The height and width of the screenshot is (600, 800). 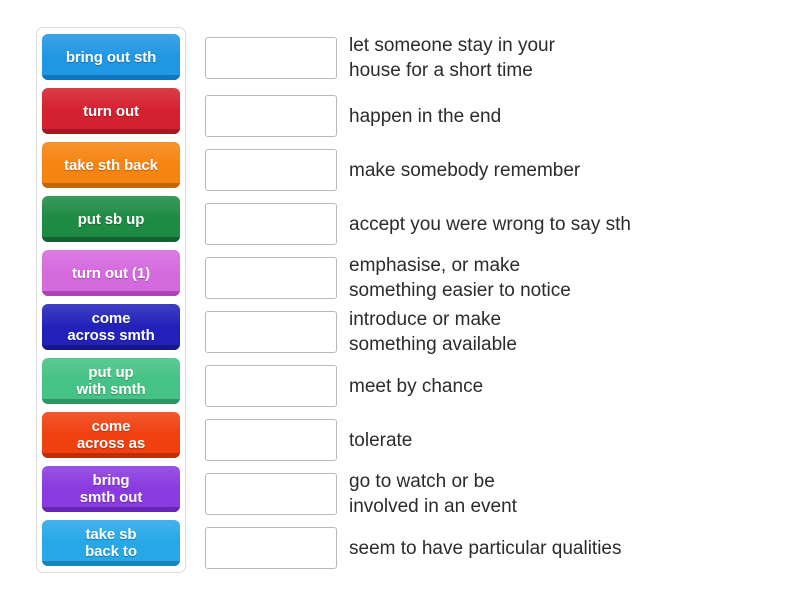 I want to click on word-tile: turn out, so click(x=111, y=111).